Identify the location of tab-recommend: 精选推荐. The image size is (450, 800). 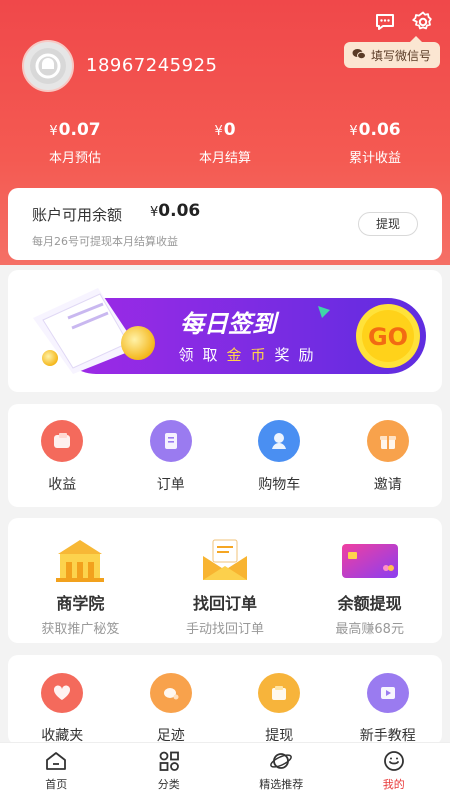
(281, 771).